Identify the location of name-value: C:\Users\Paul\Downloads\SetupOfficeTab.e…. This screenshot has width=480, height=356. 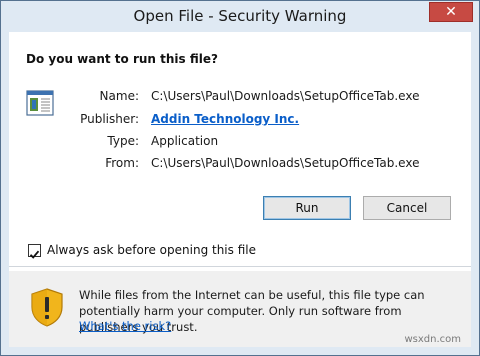
(285, 96).